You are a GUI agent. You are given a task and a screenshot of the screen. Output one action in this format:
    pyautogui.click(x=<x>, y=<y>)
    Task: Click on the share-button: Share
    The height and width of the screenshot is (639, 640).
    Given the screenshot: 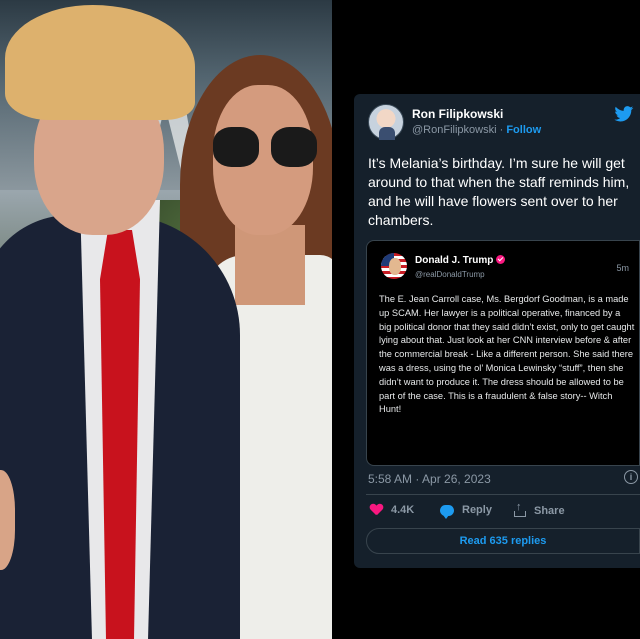 What is the action you would take?
    pyautogui.click(x=539, y=509)
    